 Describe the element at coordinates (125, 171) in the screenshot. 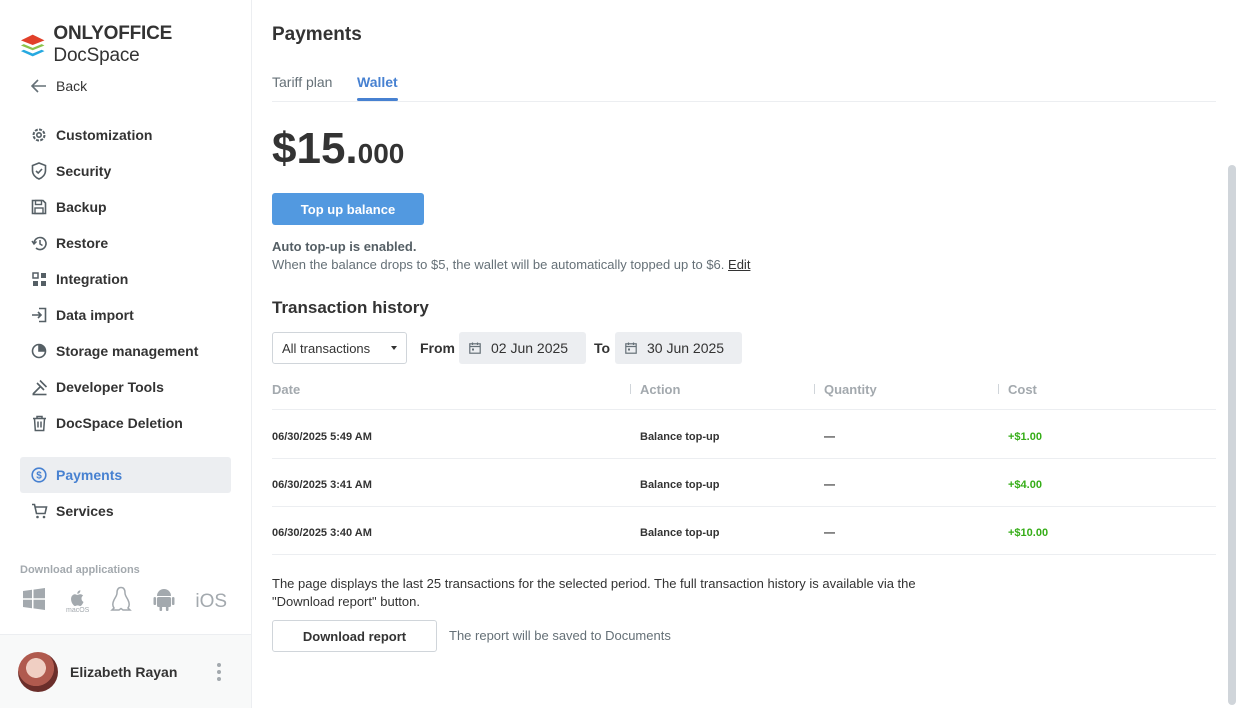

I see `sidebar-item-security: Security` at that location.